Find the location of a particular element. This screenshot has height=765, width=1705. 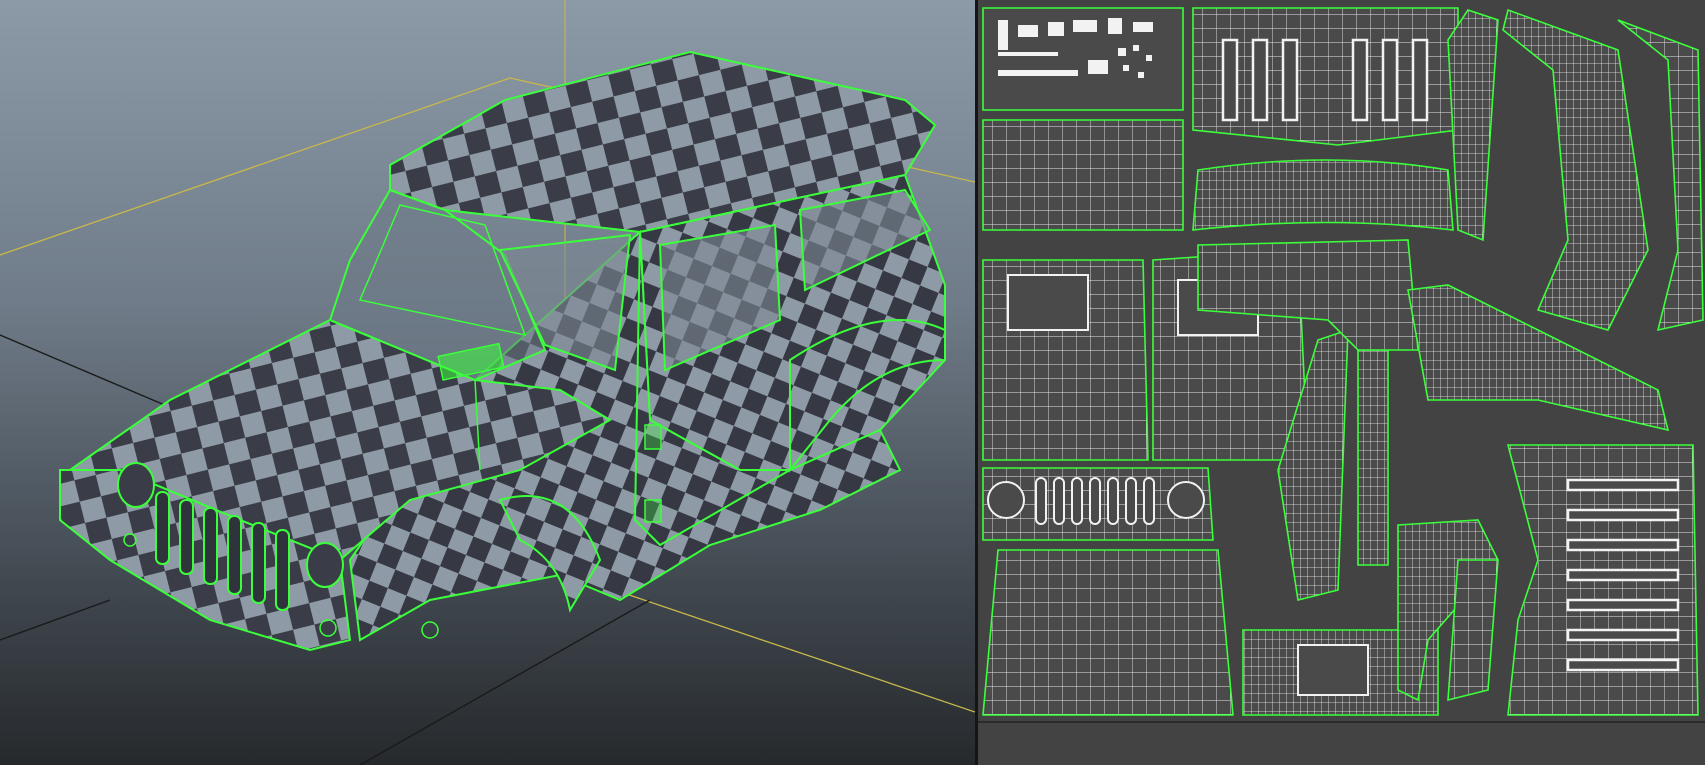

left-headlight is located at coordinates (136, 485).